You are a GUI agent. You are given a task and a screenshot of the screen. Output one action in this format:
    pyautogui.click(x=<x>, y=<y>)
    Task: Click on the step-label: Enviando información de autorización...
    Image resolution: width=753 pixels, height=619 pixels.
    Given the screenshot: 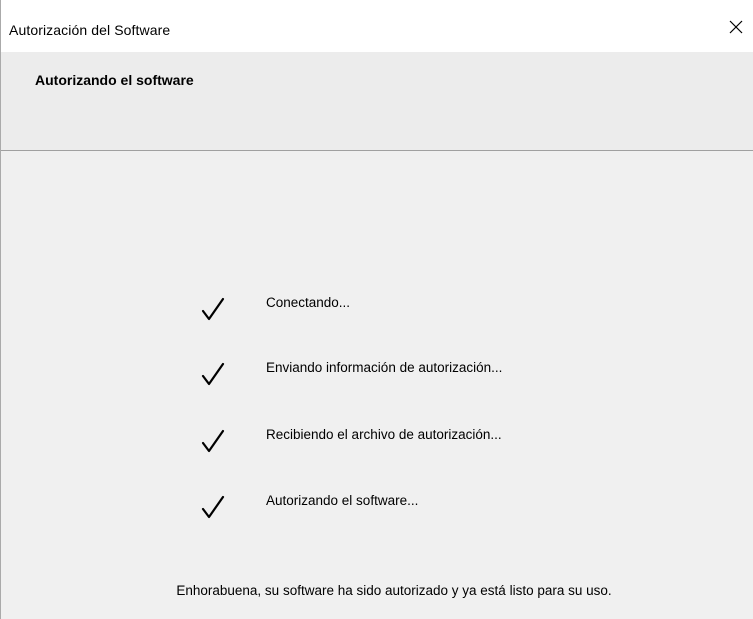 What is the action you would take?
    pyautogui.click(x=384, y=367)
    